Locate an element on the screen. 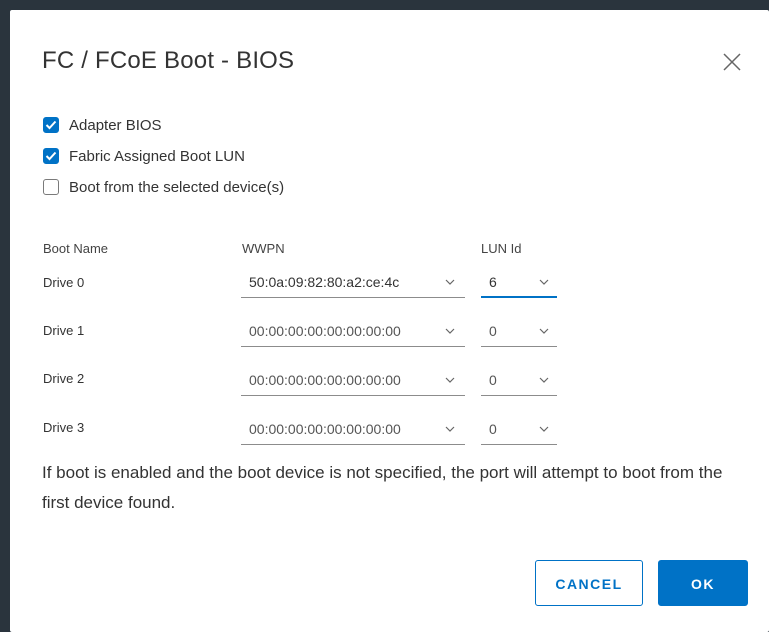  drive-0-wwpn-select: 50:0a:09:82:80:a2:ce:4c is located at coordinates (353, 283).